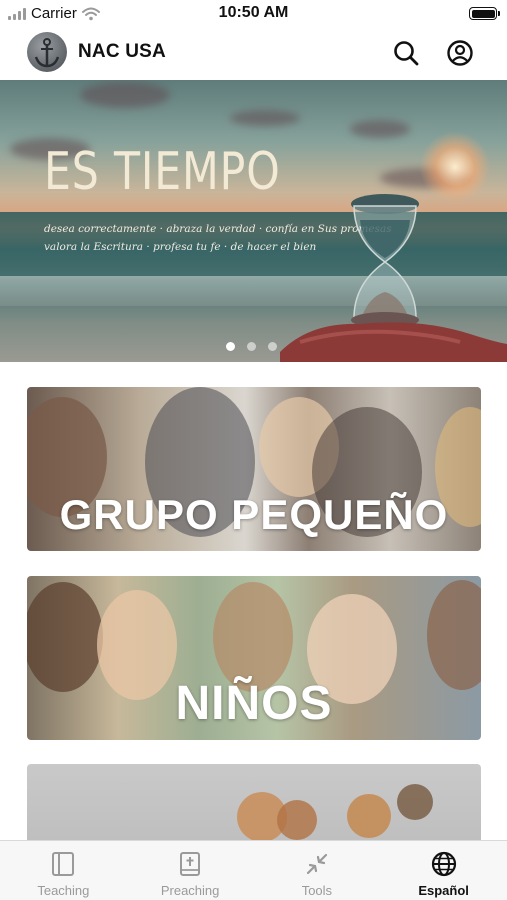 Image resolution: width=507 pixels, height=900 pixels. I want to click on tab-teaching-label: Teaching, so click(63, 890).